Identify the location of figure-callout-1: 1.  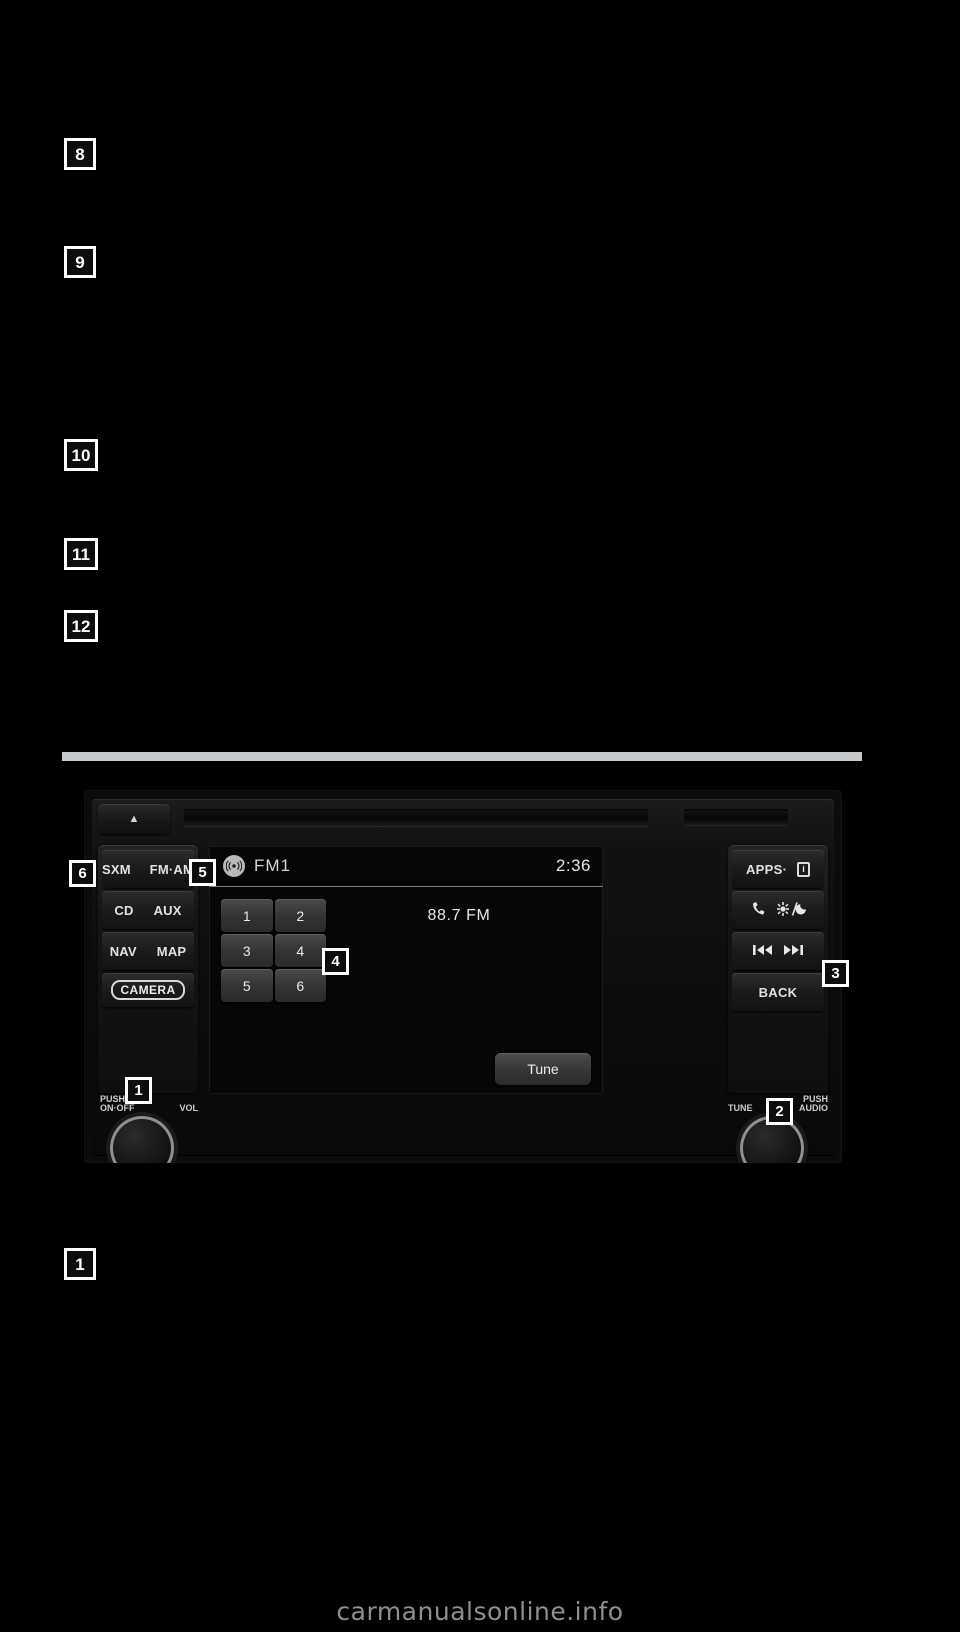
(138, 1090).